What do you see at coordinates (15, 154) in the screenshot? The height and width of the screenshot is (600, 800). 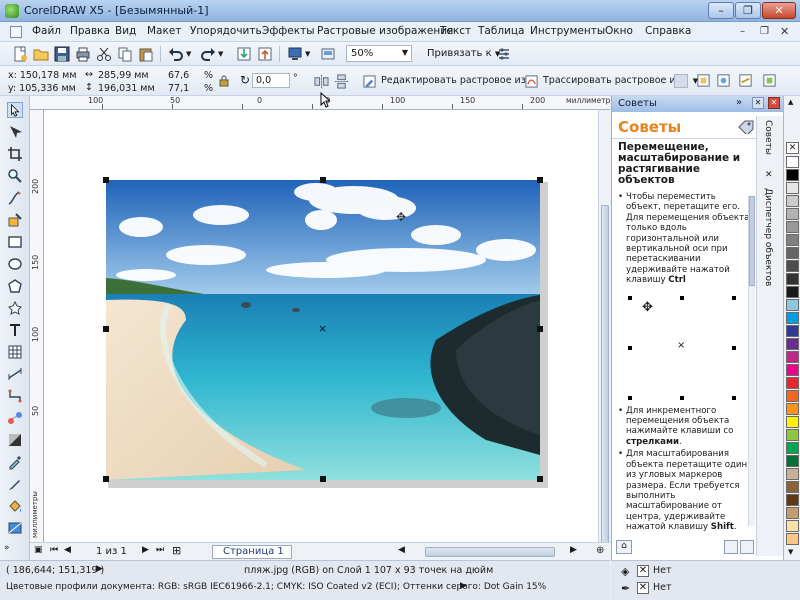 I see `crop-tool-icon` at bounding box center [15, 154].